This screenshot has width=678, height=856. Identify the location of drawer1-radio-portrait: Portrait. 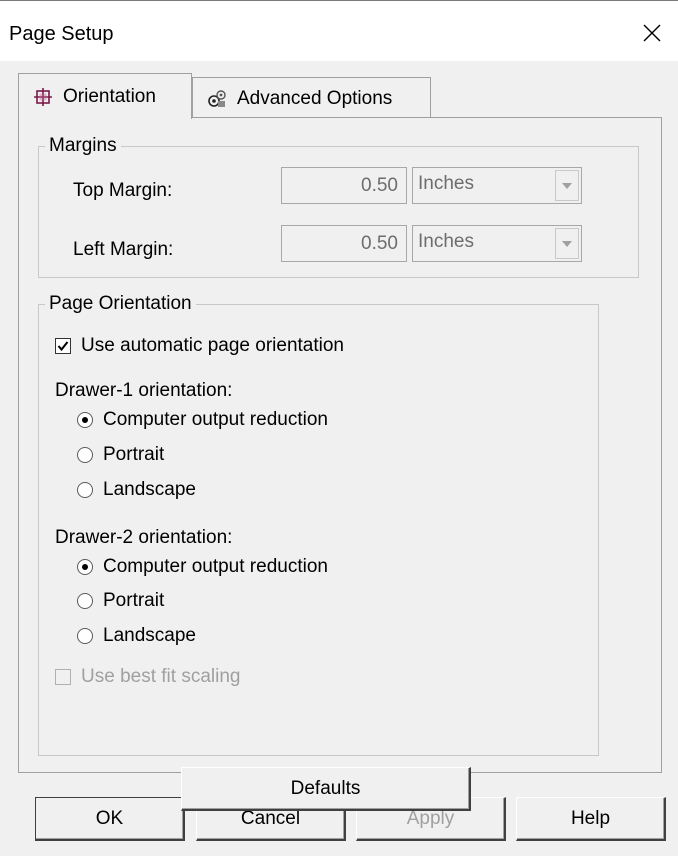
(120, 455).